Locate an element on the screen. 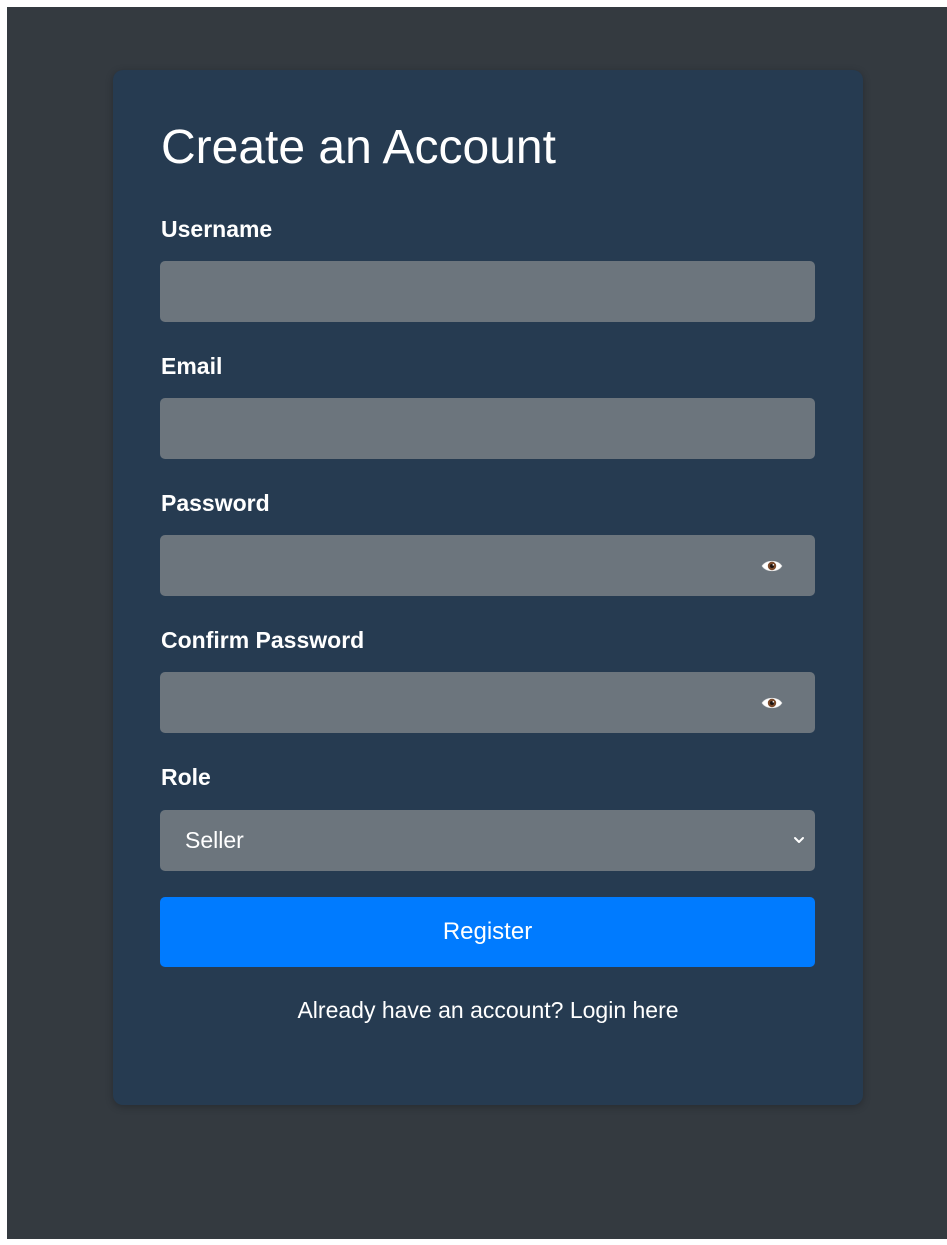  password-field-box is located at coordinates (487, 565).